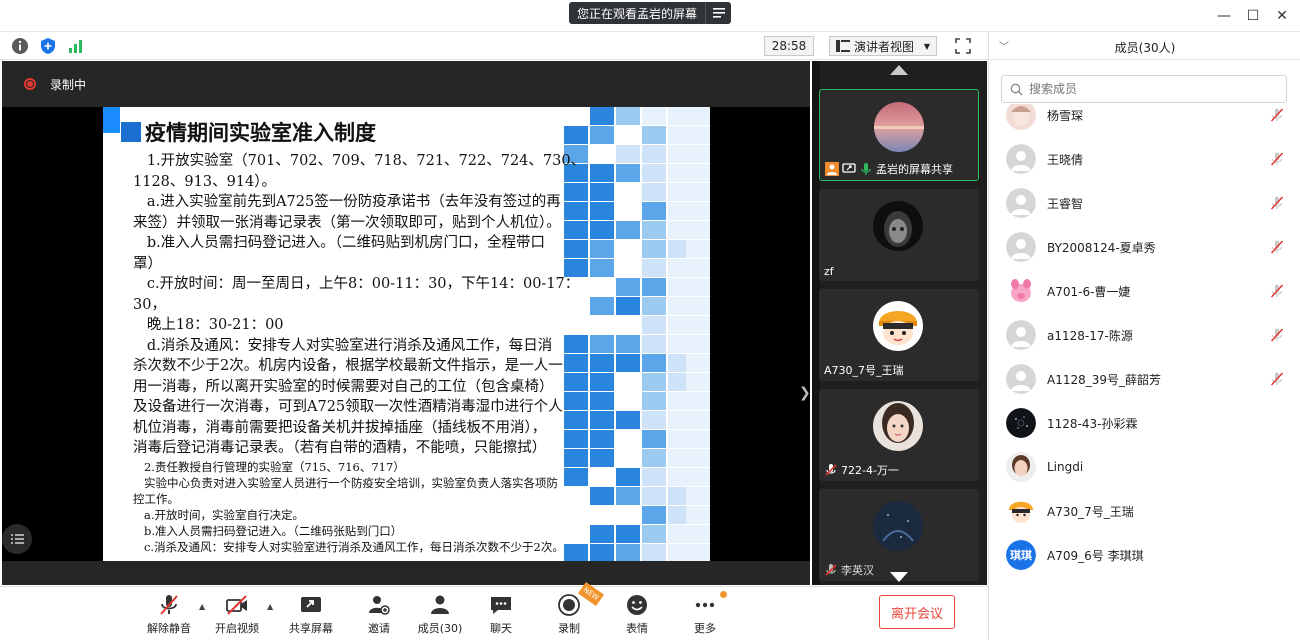 Image resolution: width=1300 pixels, height=640 pixels. What do you see at coordinates (883, 46) in the screenshot?
I see `view-mode-dropdown: 演讲者视图 ▼` at bounding box center [883, 46].